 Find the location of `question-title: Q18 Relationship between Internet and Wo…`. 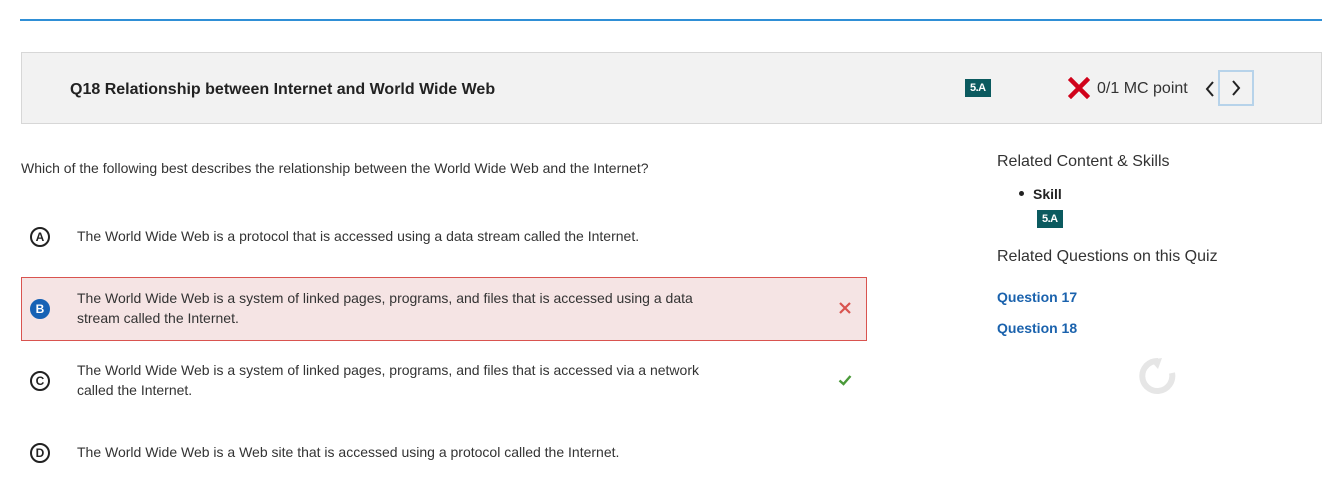

question-title: Q18 Relationship between Internet and Wo… is located at coordinates (283, 89).